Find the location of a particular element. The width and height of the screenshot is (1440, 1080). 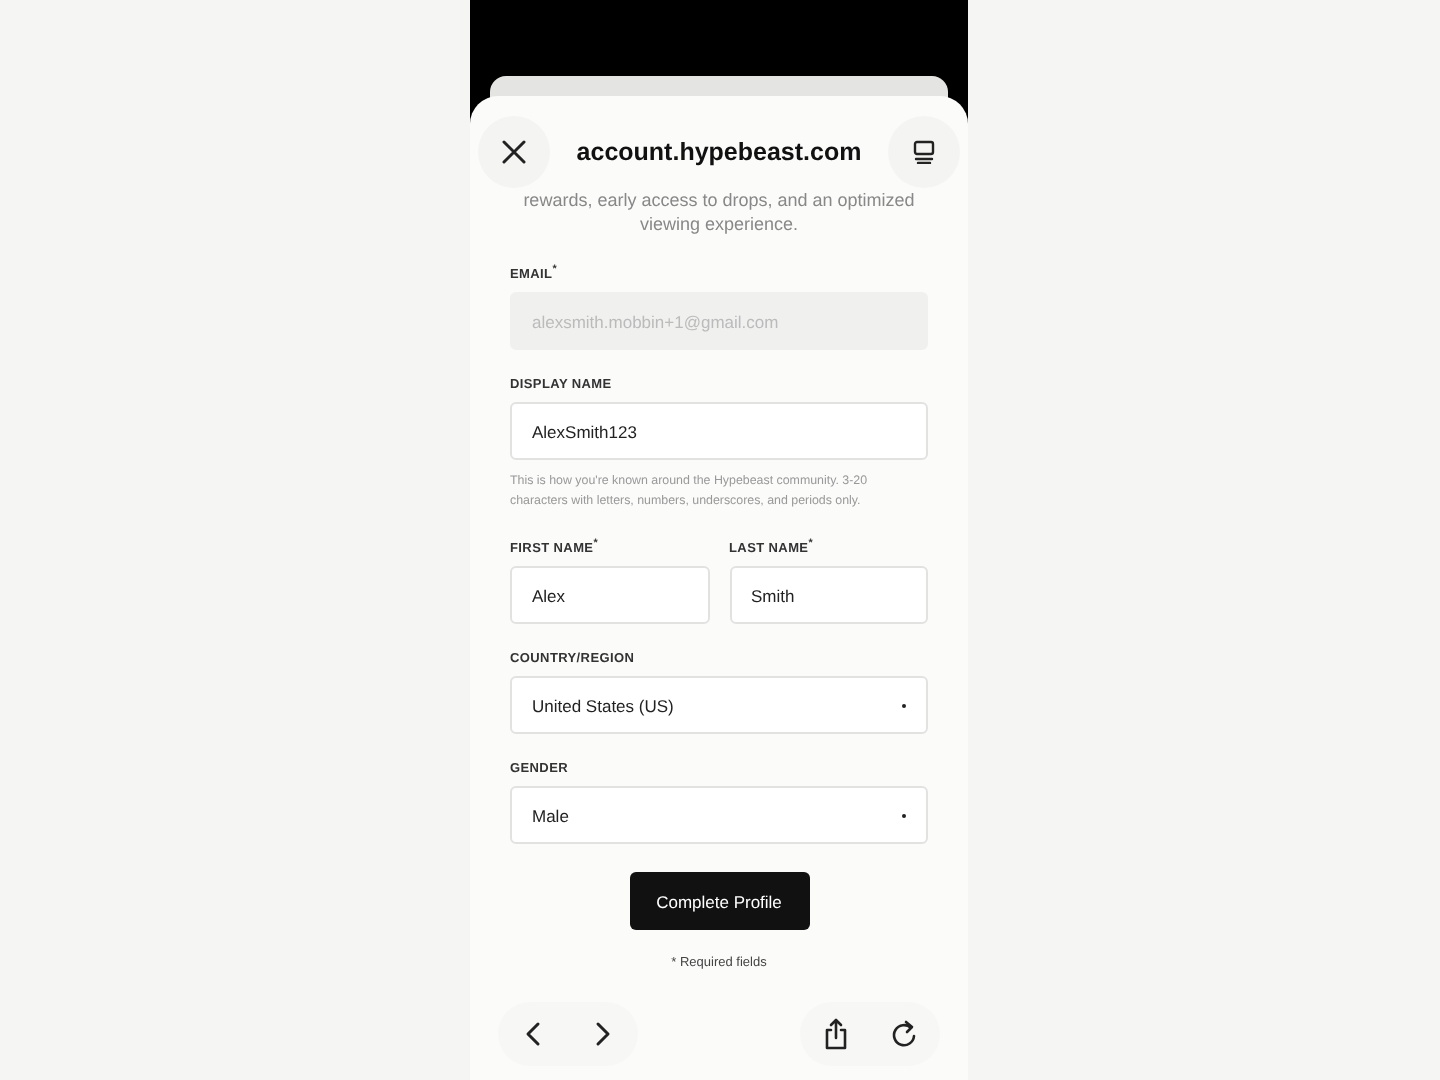

tabs-button is located at coordinates (924, 152).